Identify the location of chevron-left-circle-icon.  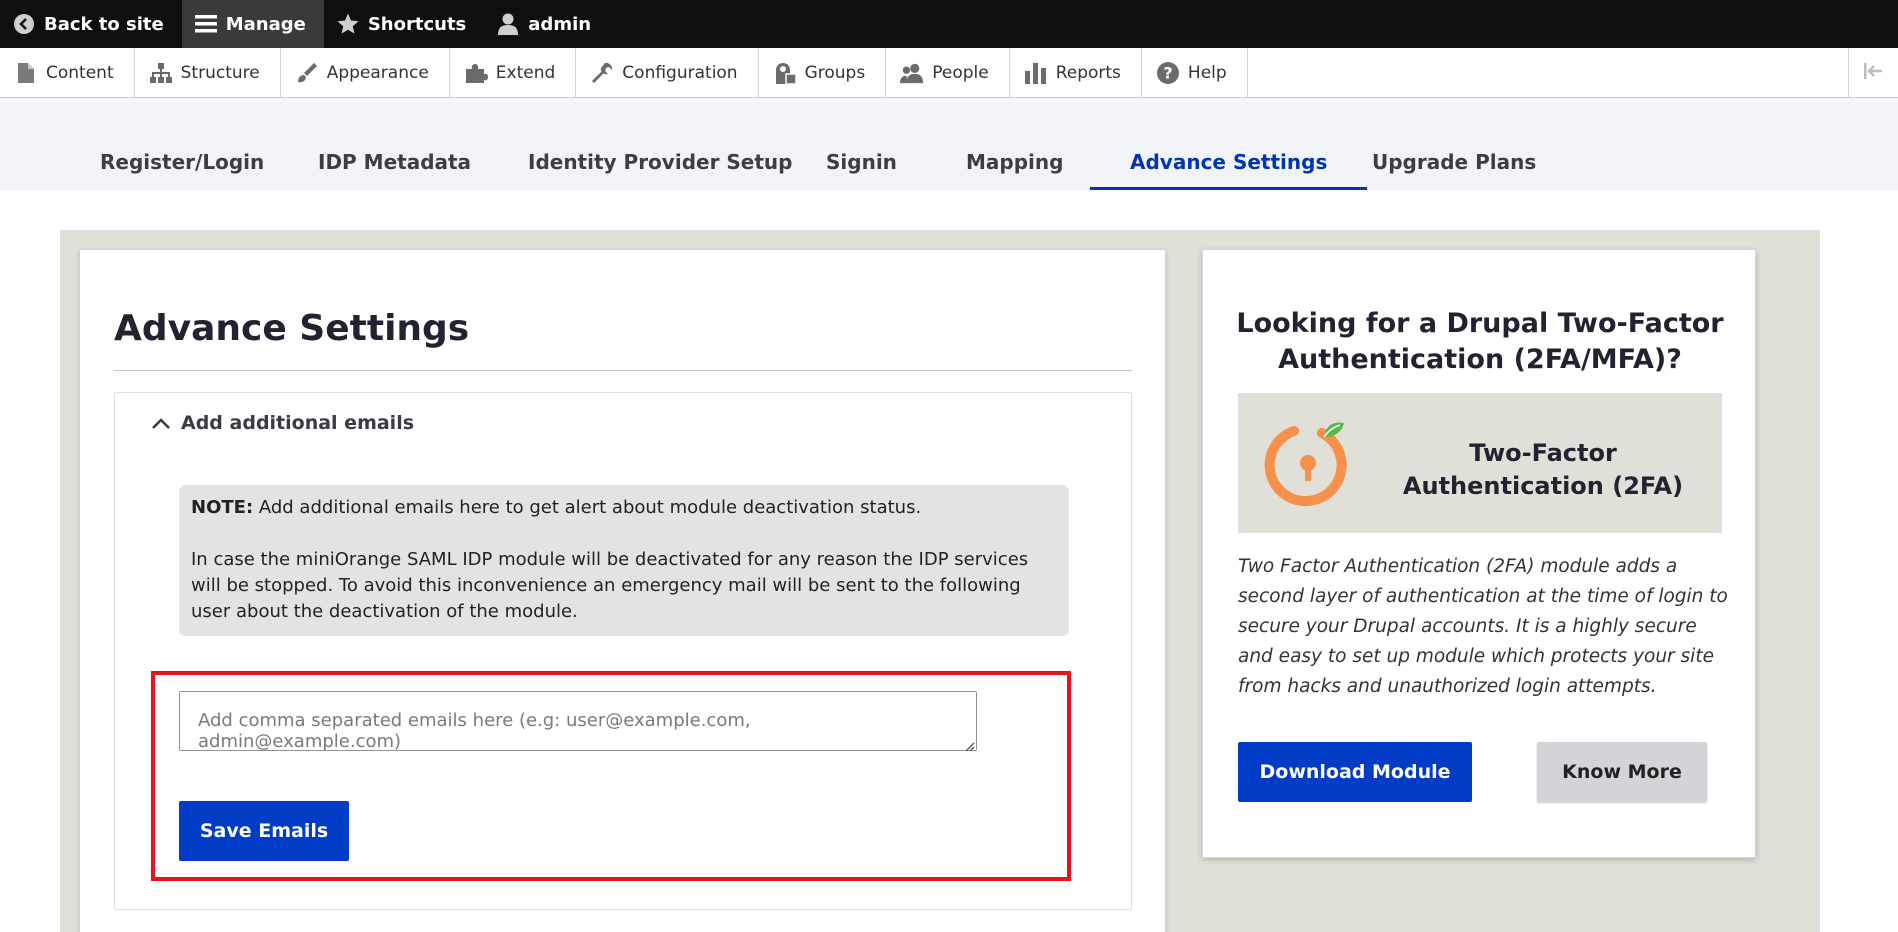
(24, 24).